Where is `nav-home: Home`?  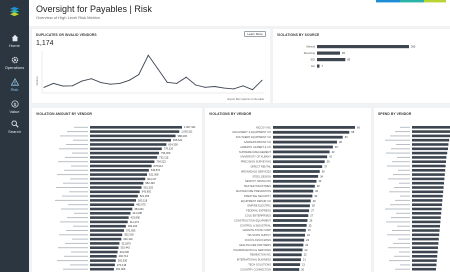
nav-home: Home is located at coordinates (14, 45).